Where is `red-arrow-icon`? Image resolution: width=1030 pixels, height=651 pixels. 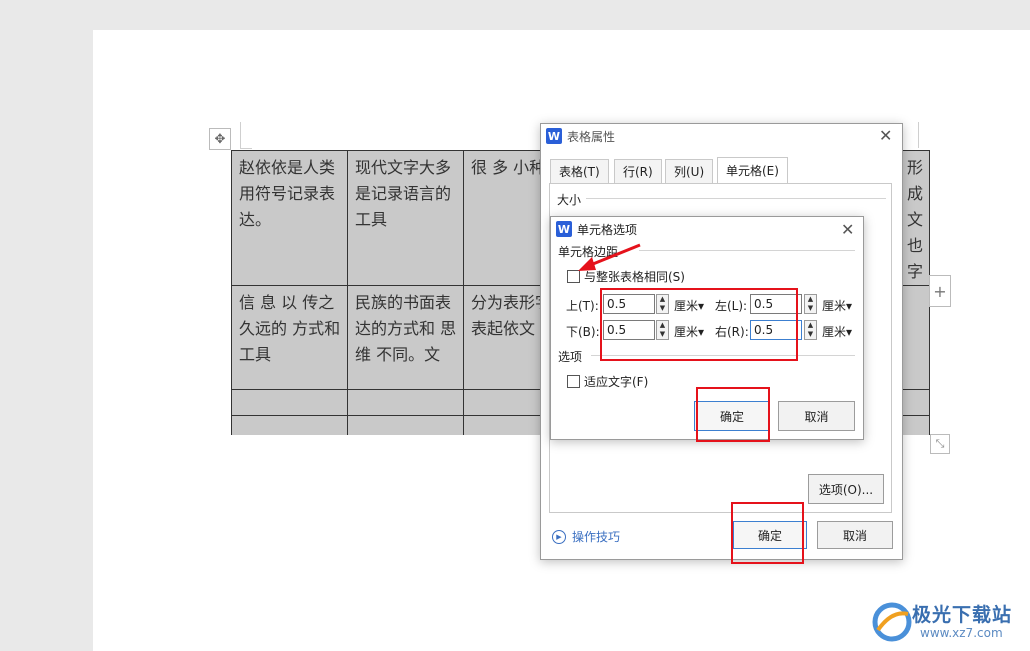
red-arrow-icon is located at coordinates (609, 257).